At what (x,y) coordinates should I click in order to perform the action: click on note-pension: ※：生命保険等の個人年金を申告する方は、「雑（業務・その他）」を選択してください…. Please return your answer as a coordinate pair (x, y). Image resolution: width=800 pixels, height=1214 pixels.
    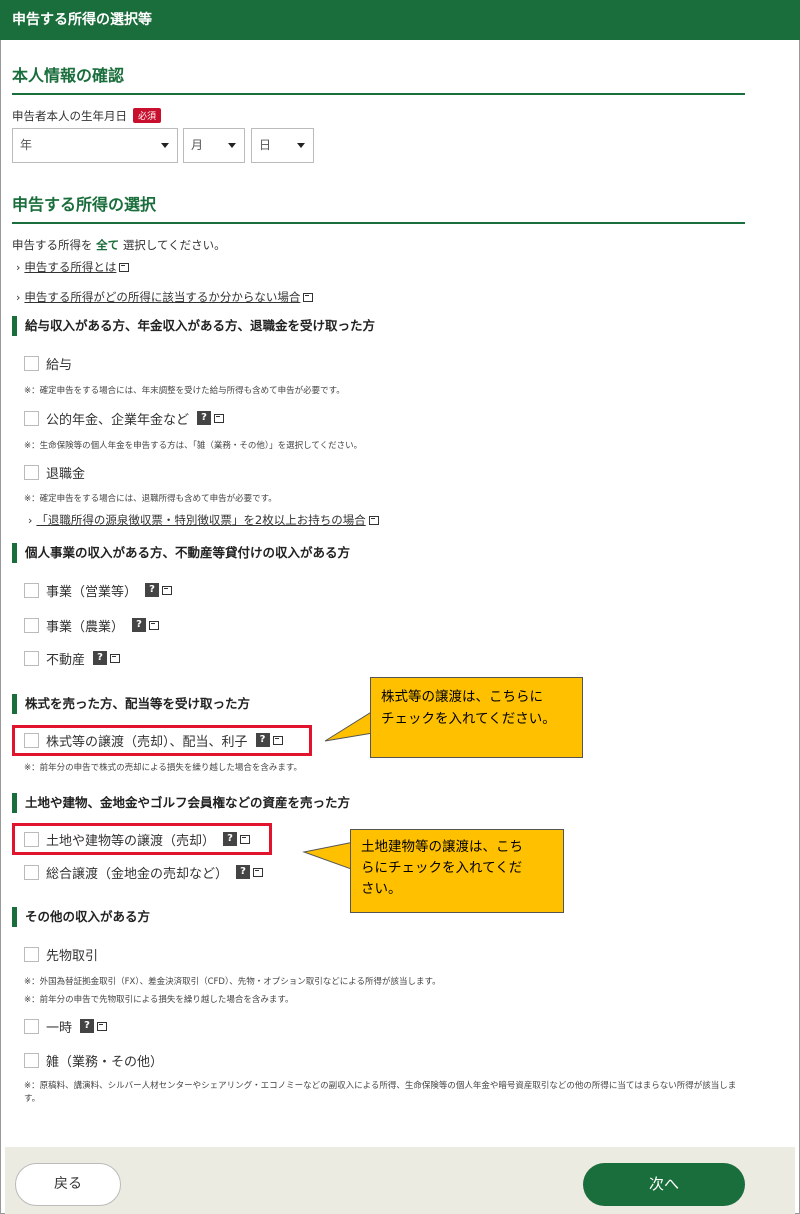
    Looking at the image, I should click on (193, 446).